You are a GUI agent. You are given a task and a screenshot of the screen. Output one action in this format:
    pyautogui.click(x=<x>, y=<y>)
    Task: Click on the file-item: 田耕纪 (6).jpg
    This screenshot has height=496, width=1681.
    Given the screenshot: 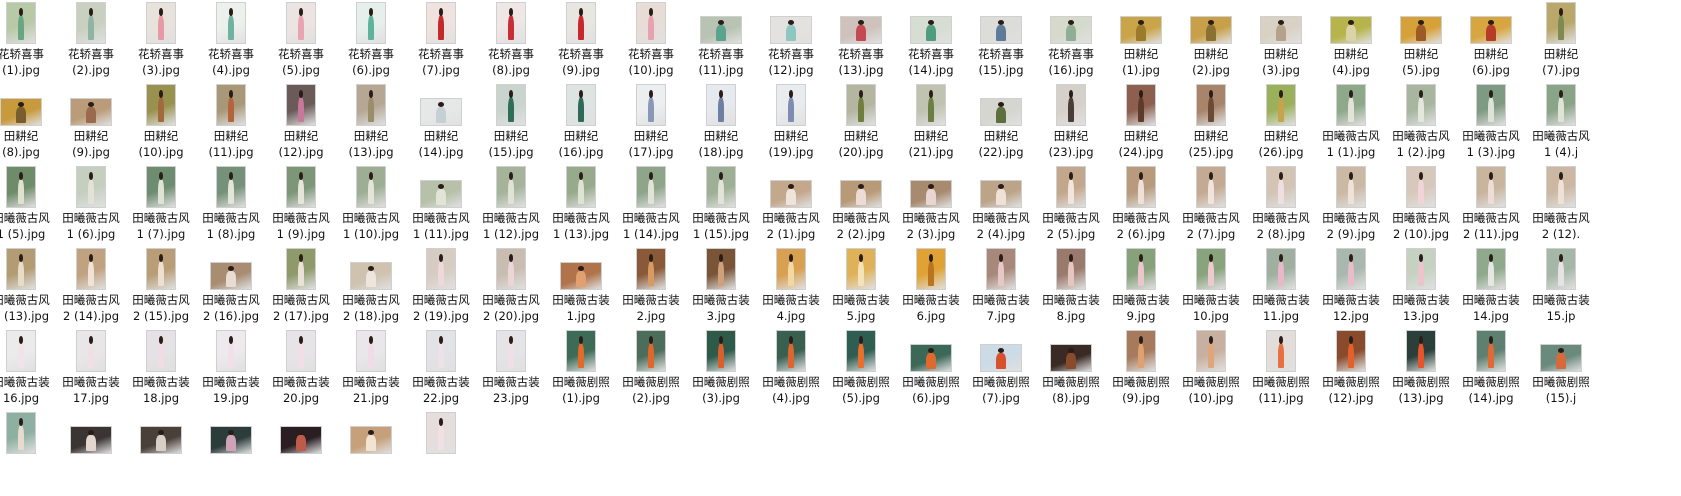 What is the action you would take?
    pyautogui.click(x=1491, y=43)
    